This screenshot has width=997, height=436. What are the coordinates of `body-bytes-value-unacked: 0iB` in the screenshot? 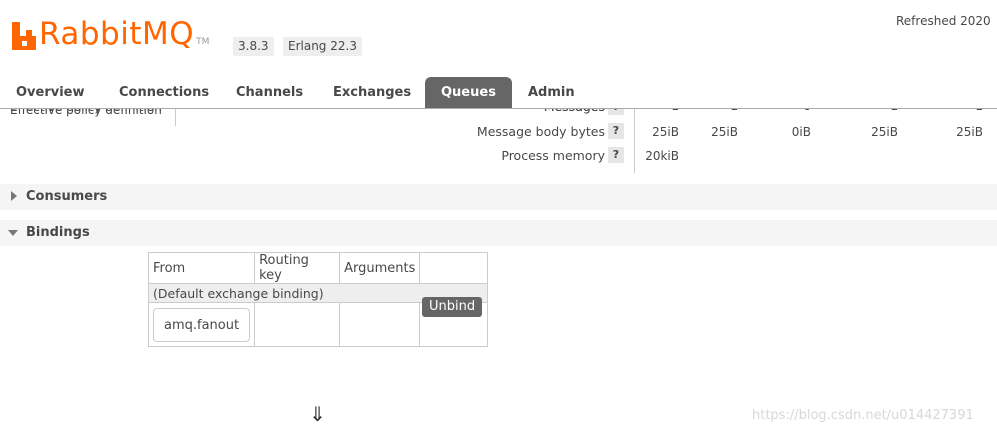 It's located at (801, 132).